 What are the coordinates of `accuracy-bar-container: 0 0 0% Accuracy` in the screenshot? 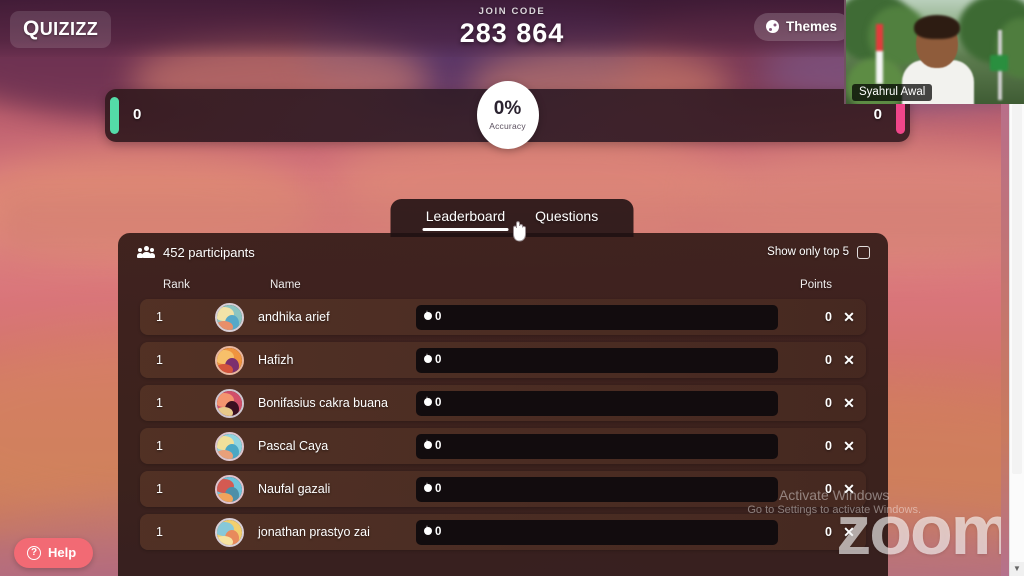 It's located at (507, 115).